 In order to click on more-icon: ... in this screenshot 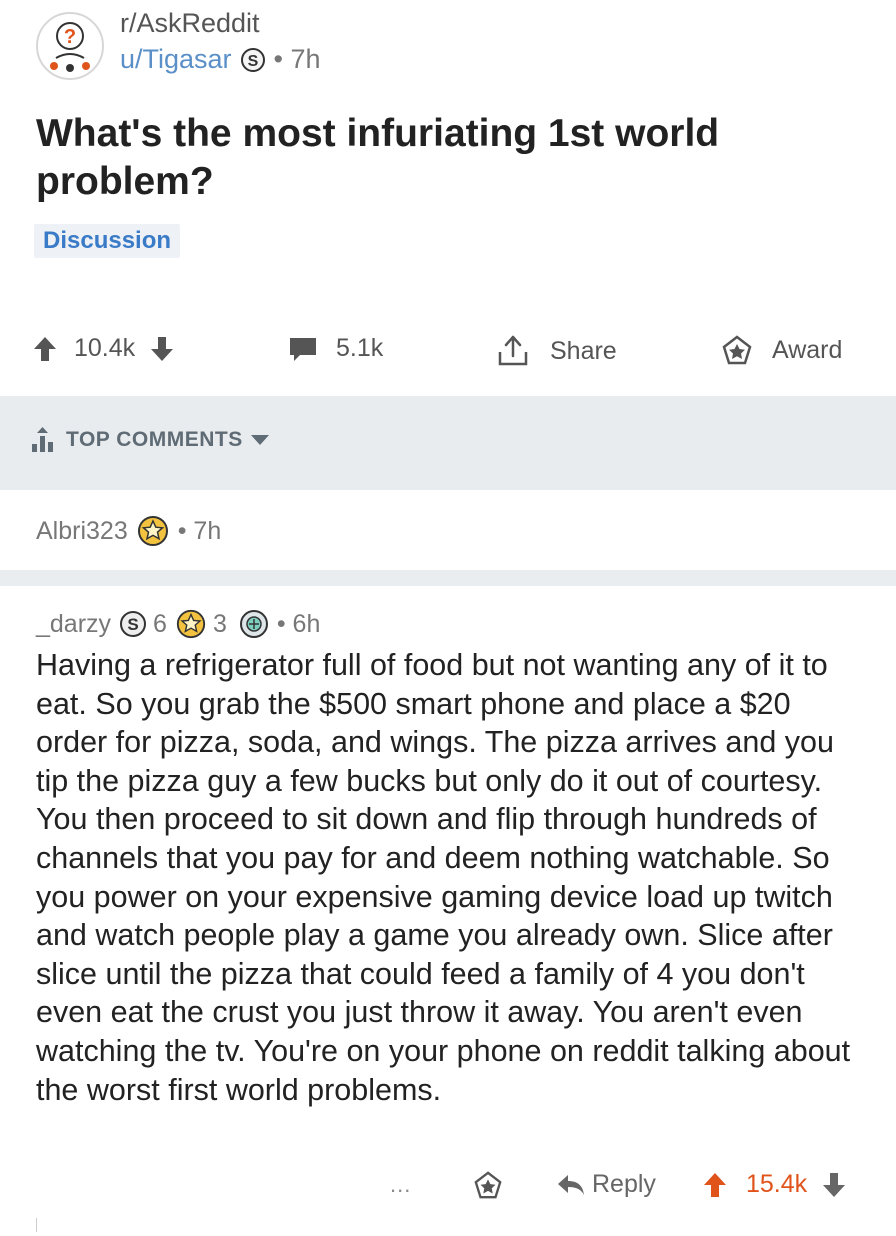, I will do `click(400, 1185)`.